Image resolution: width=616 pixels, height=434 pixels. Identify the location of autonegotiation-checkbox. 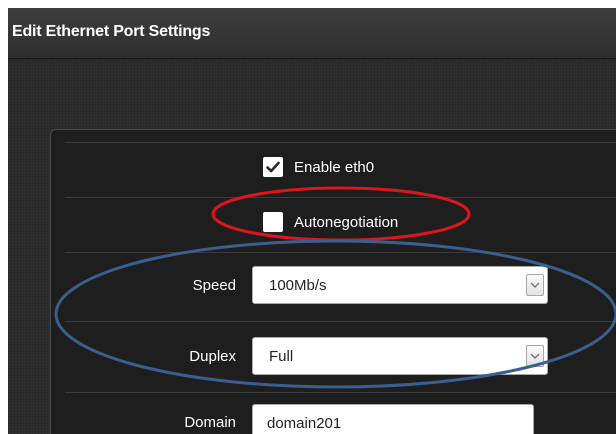
(273, 222).